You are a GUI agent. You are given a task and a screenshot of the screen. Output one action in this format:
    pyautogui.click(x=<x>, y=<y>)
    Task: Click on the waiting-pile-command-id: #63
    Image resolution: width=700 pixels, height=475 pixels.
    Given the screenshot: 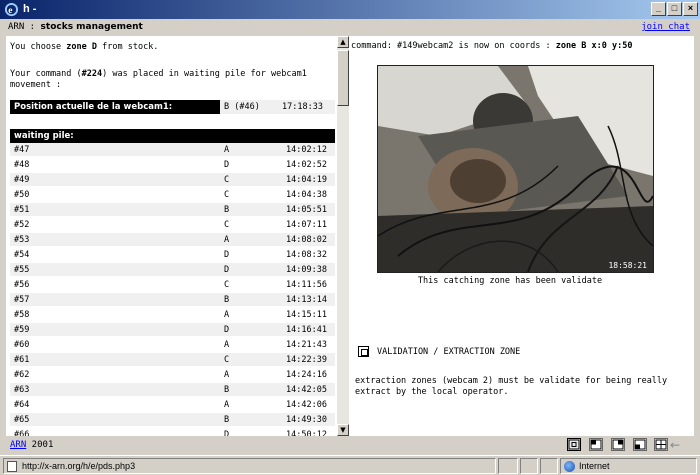 What is the action you would take?
    pyautogui.click(x=22, y=390)
    